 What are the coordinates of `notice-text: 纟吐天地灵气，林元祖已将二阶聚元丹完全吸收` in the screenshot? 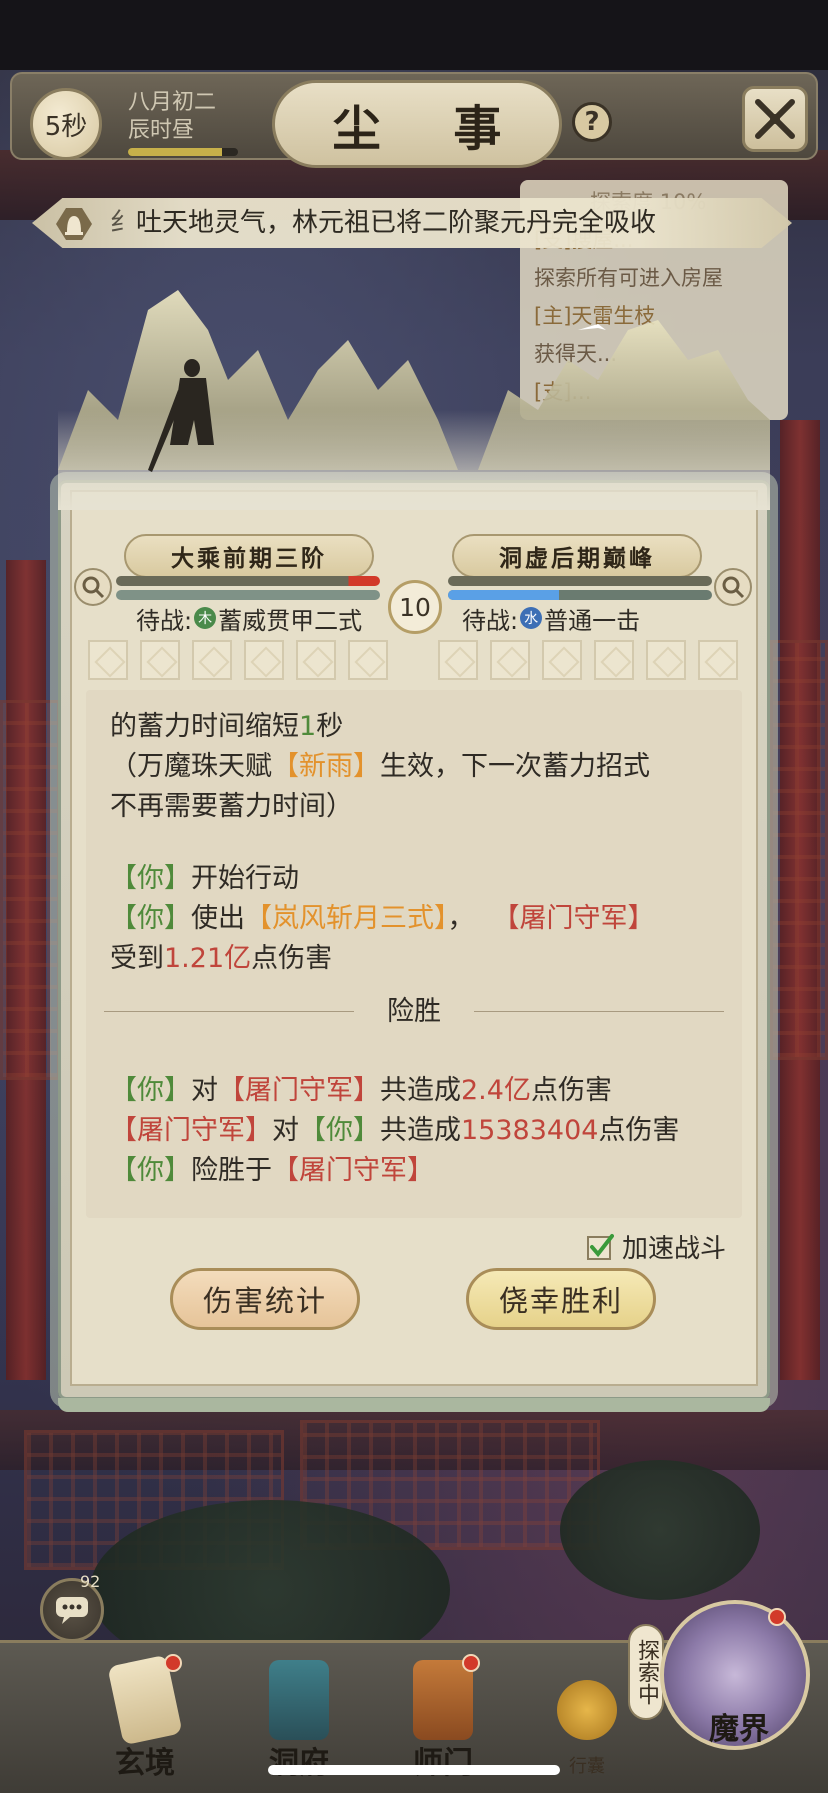 It's located at (383, 223).